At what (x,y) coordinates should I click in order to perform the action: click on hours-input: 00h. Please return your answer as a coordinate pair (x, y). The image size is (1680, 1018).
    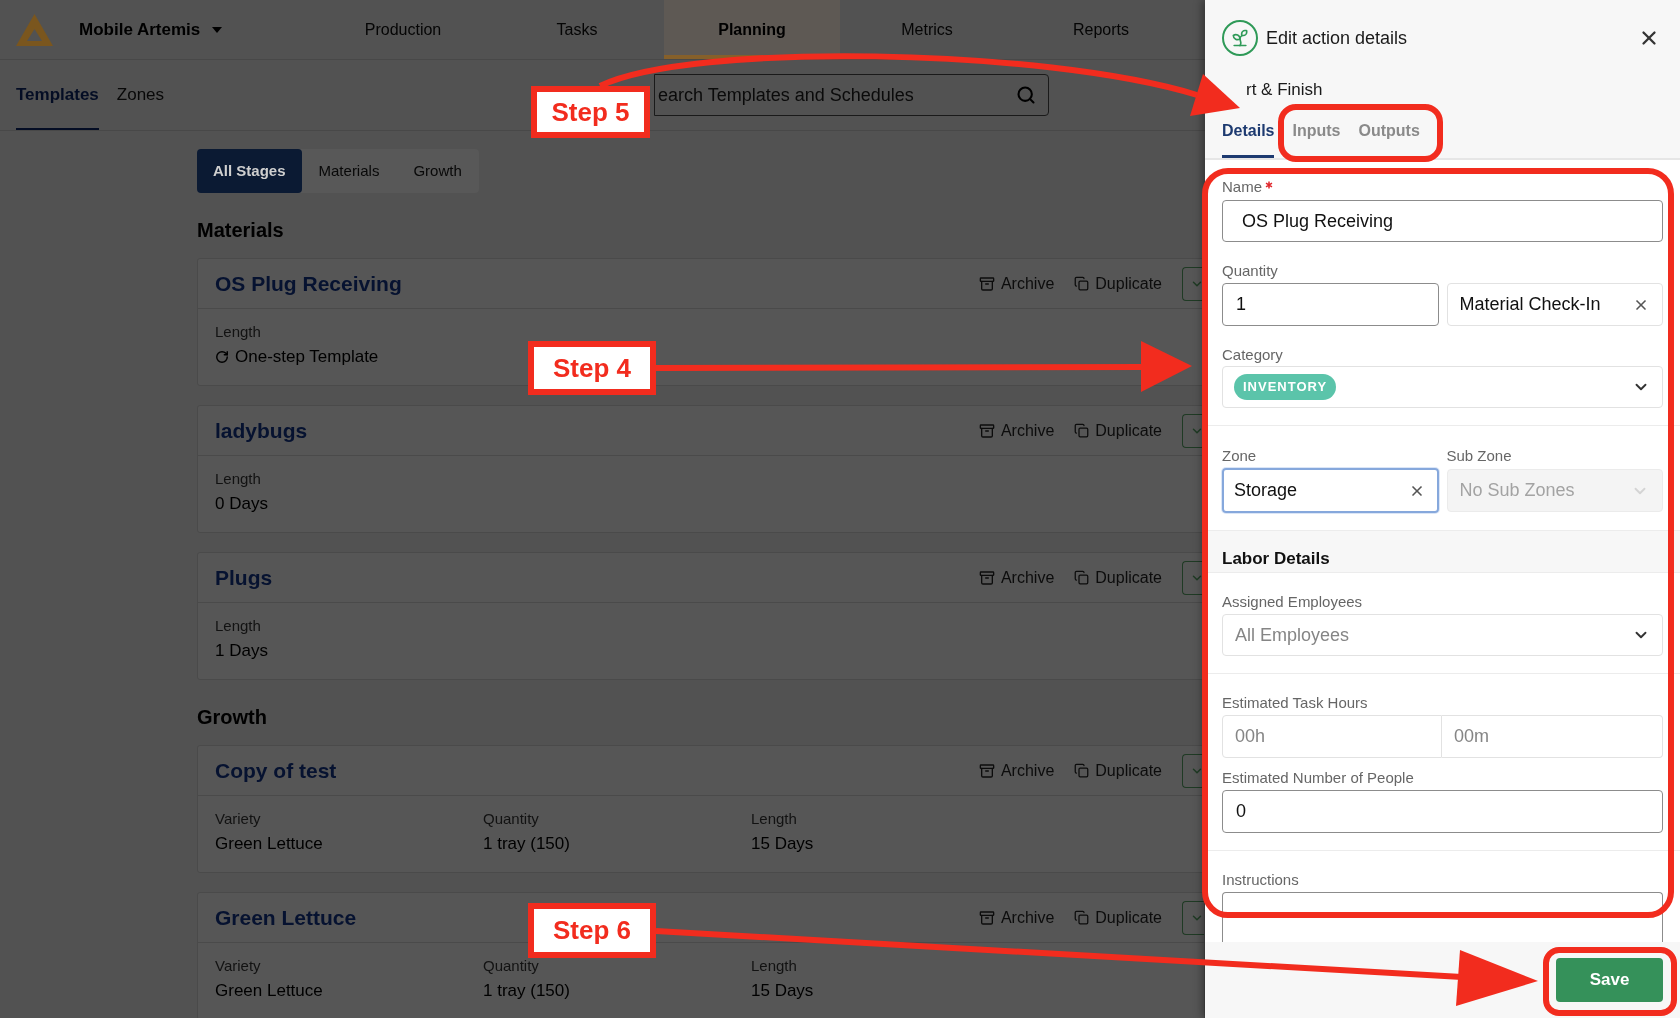
    Looking at the image, I should click on (1332, 736).